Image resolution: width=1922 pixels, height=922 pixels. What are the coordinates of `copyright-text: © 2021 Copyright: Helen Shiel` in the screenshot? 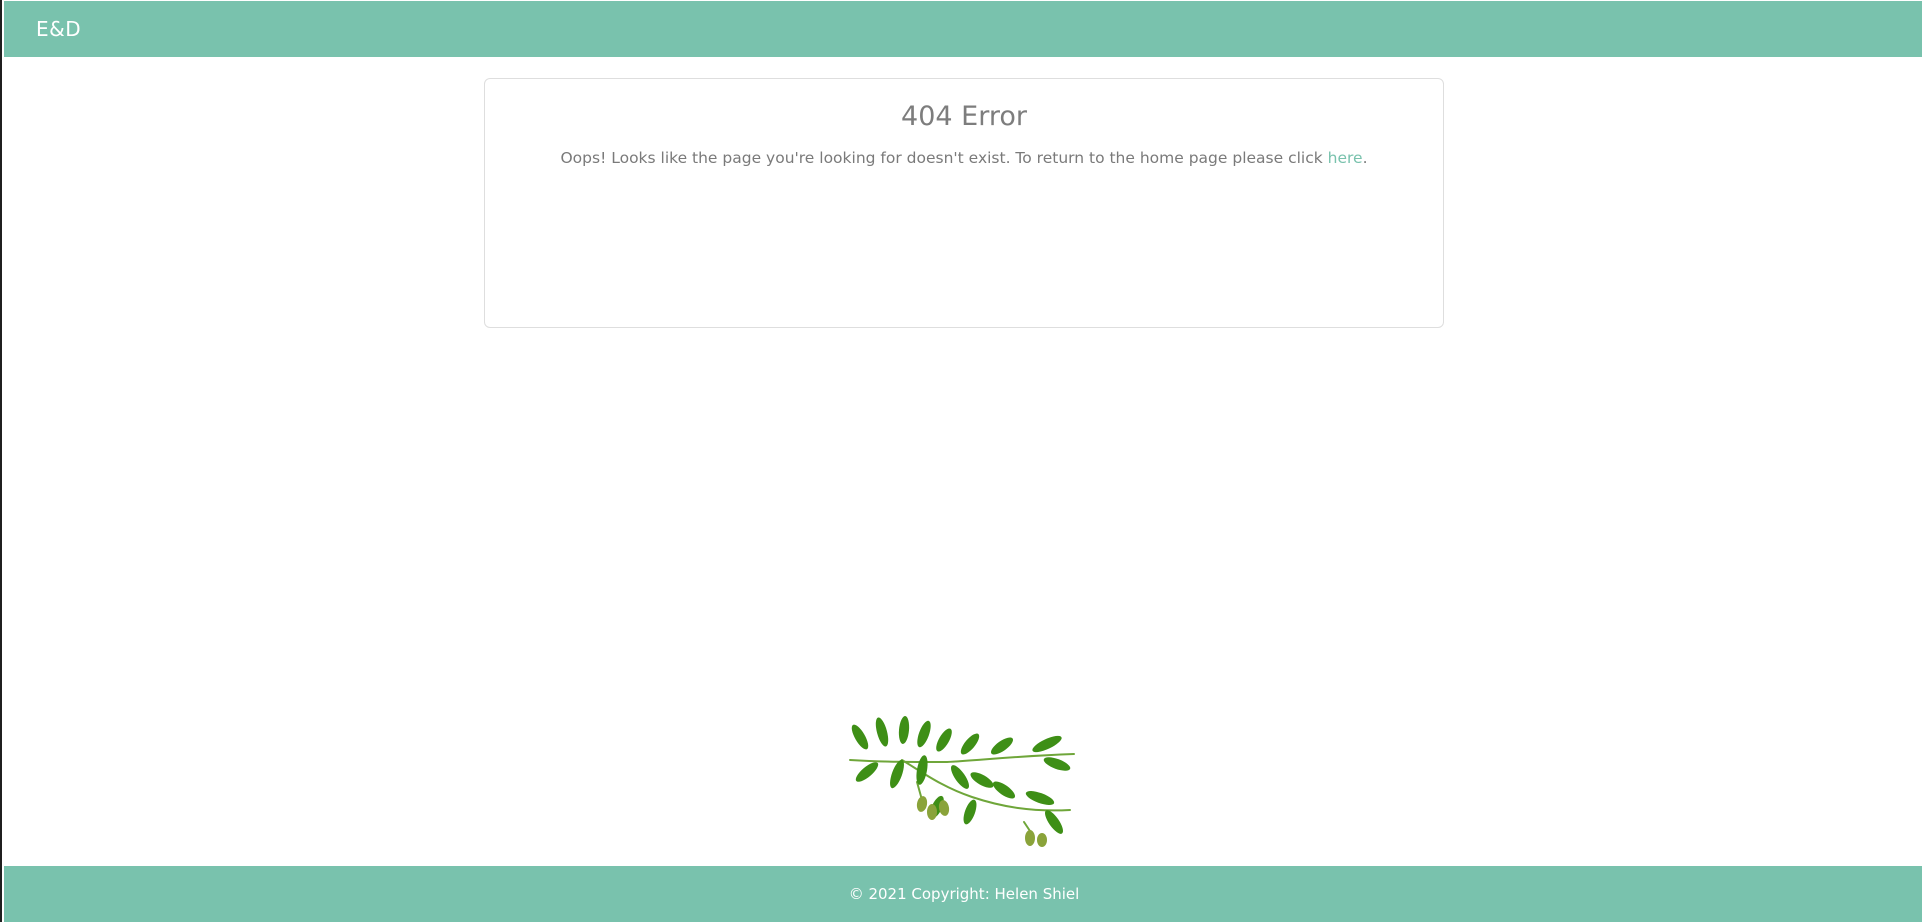 It's located at (964, 894).